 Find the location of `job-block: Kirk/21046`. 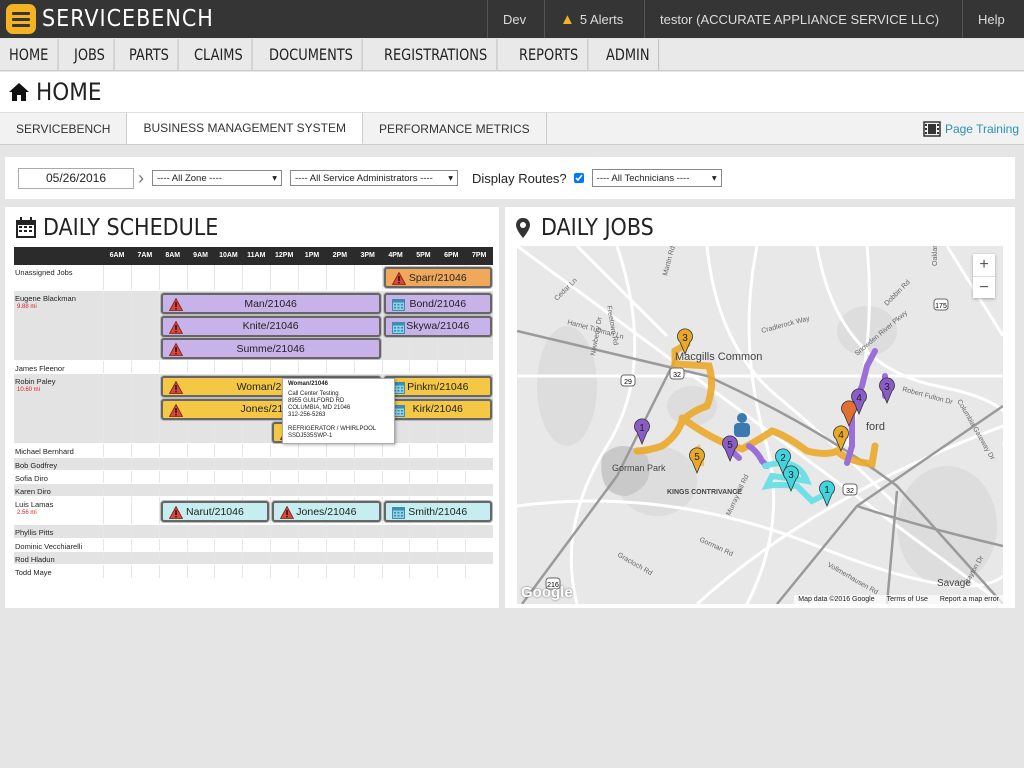

job-block: Kirk/21046 is located at coordinates (437, 409).